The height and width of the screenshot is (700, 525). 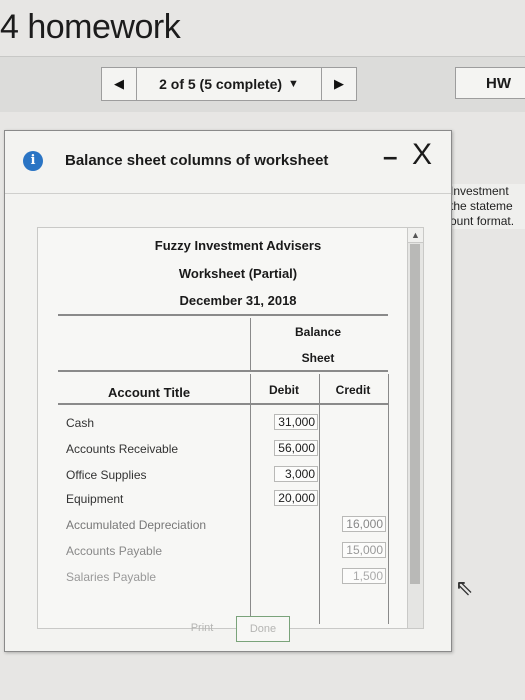 I want to click on dialog-title: Balance sheet columns of worksheet, so click(x=197, y=160).